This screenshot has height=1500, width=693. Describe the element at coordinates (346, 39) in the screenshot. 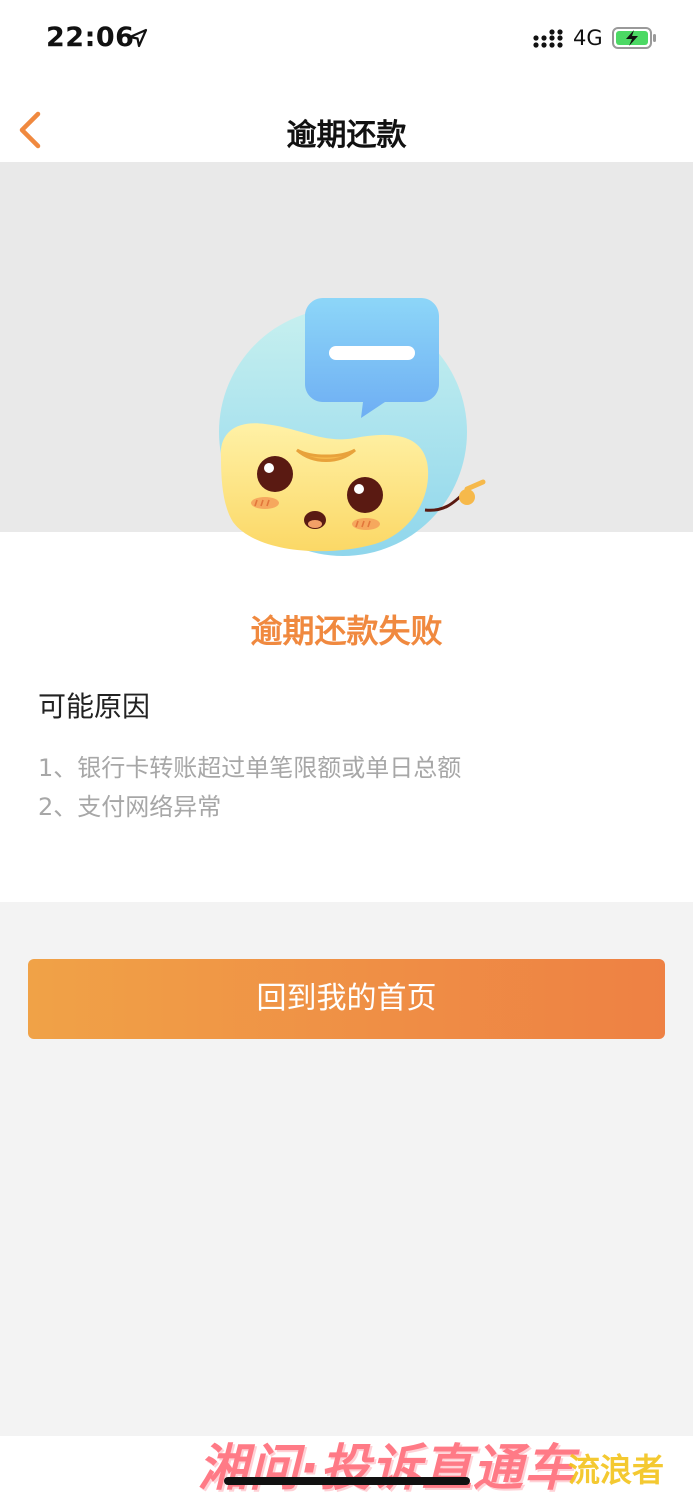

I see `status-bar: 22:06 4G` at that location.